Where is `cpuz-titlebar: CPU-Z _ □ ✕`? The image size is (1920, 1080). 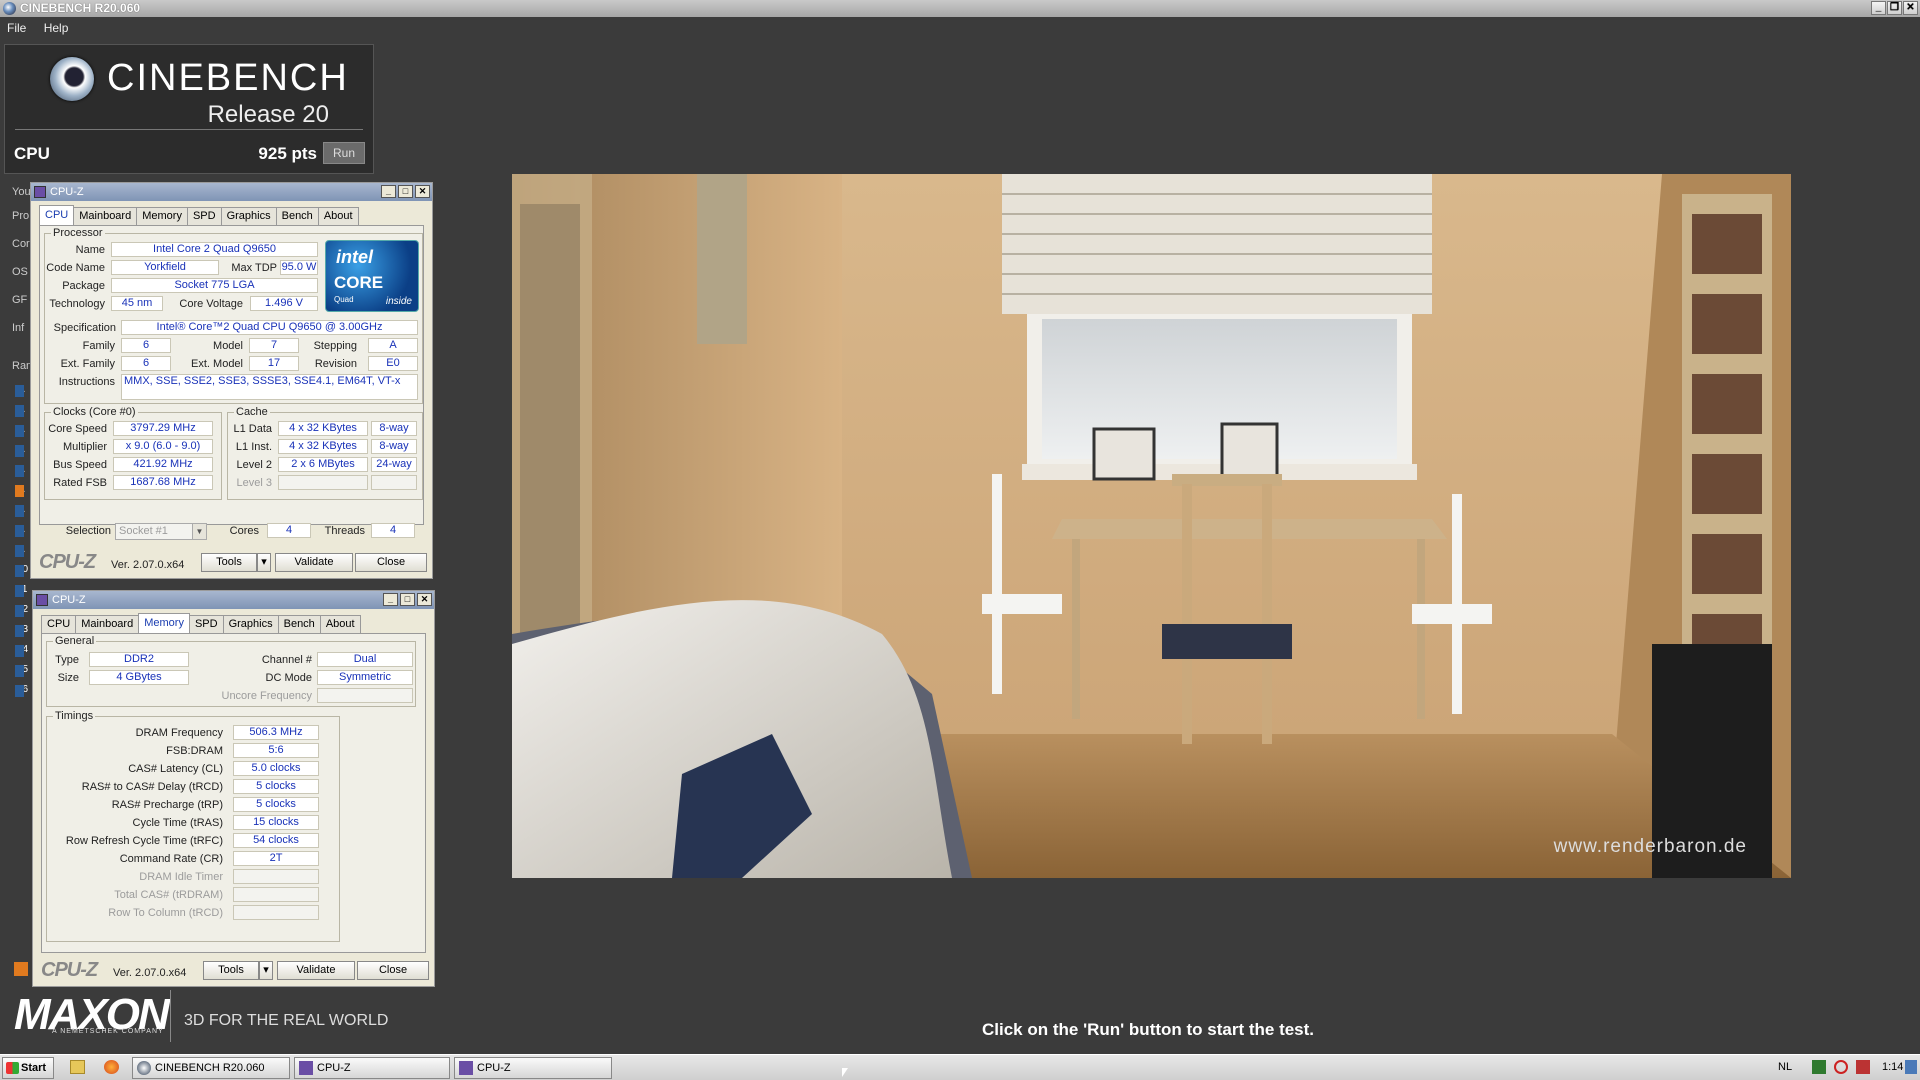
cpuz-titlebar: CPU-Z _ □ ✕ is located at coordinates (231, 192).